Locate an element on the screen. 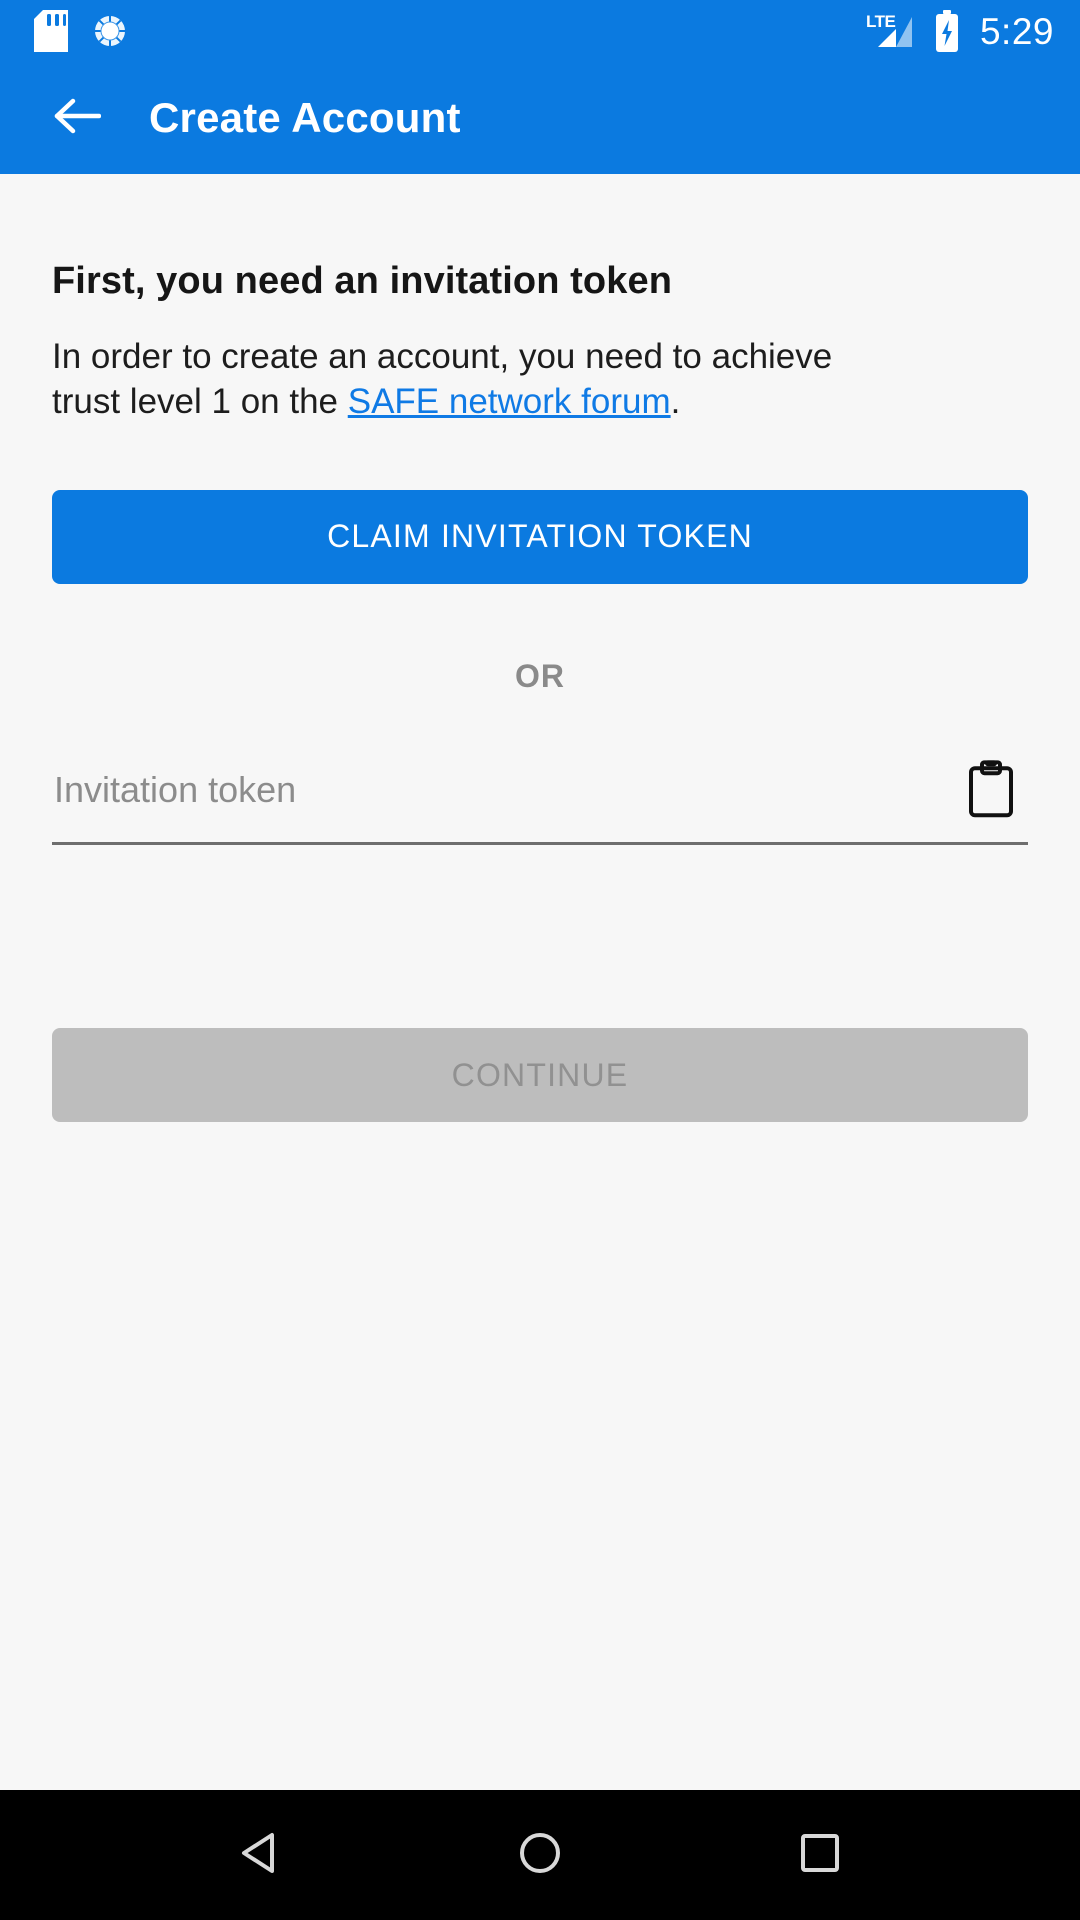 The image size is (1080, 1920). lte-signal-icon: LTE is located at coordinates (892, 31).